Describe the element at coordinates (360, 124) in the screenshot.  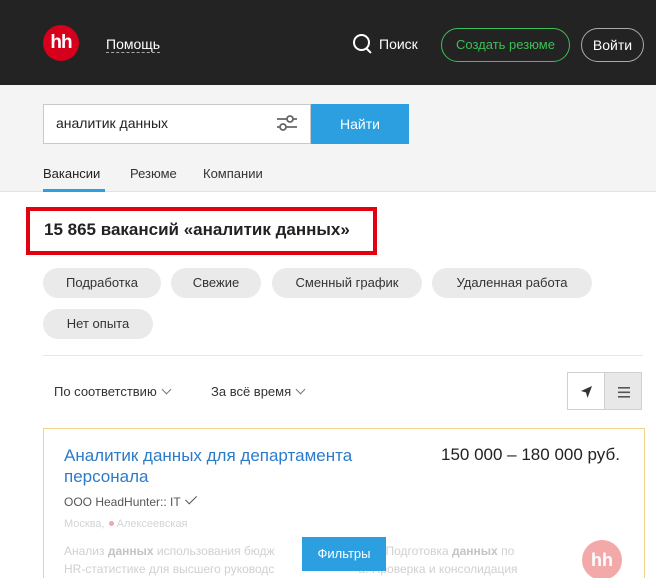
I see `find-button: Найти` at that location.